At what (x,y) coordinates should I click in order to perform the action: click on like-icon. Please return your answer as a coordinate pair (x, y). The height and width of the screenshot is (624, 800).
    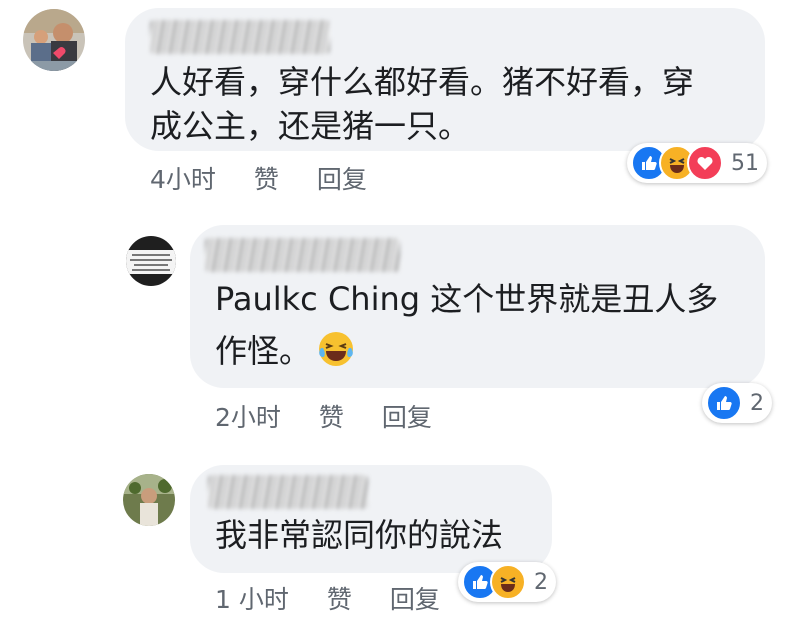
    Looking at the image, I should click on (724, 403).